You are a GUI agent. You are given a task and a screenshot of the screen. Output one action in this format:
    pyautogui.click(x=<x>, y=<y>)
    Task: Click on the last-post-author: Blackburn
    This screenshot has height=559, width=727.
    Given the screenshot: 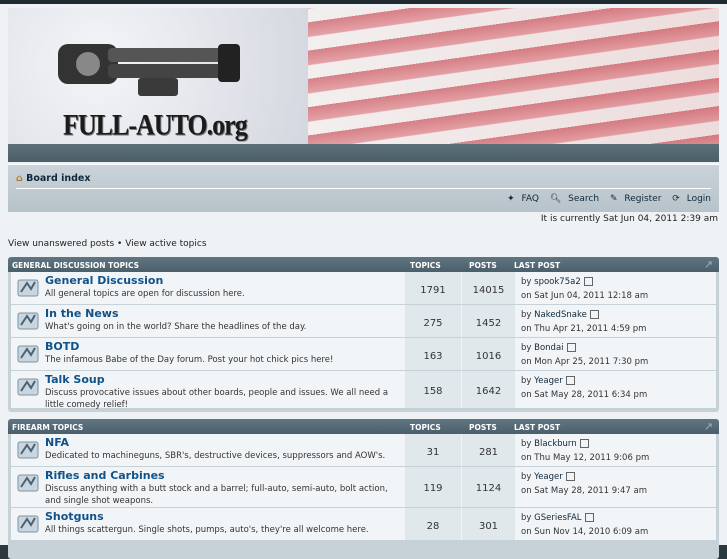 What is the action you would take?
    pyautogui.click(x=555, y=444)
    